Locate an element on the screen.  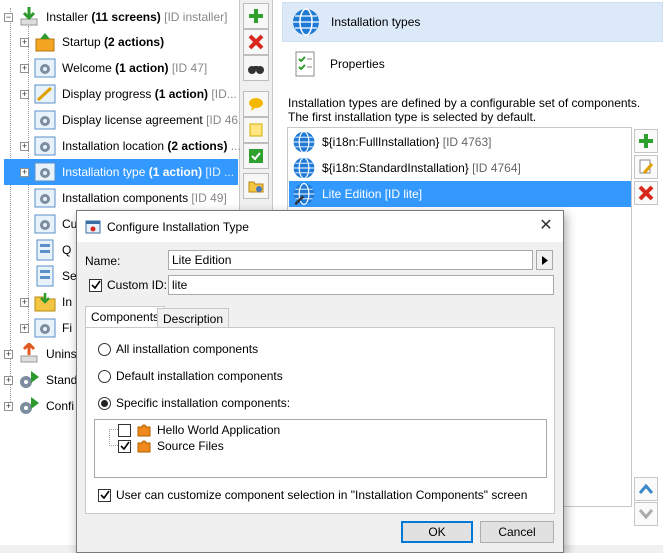
folder-install-icon is located at coordinates (45, 302).